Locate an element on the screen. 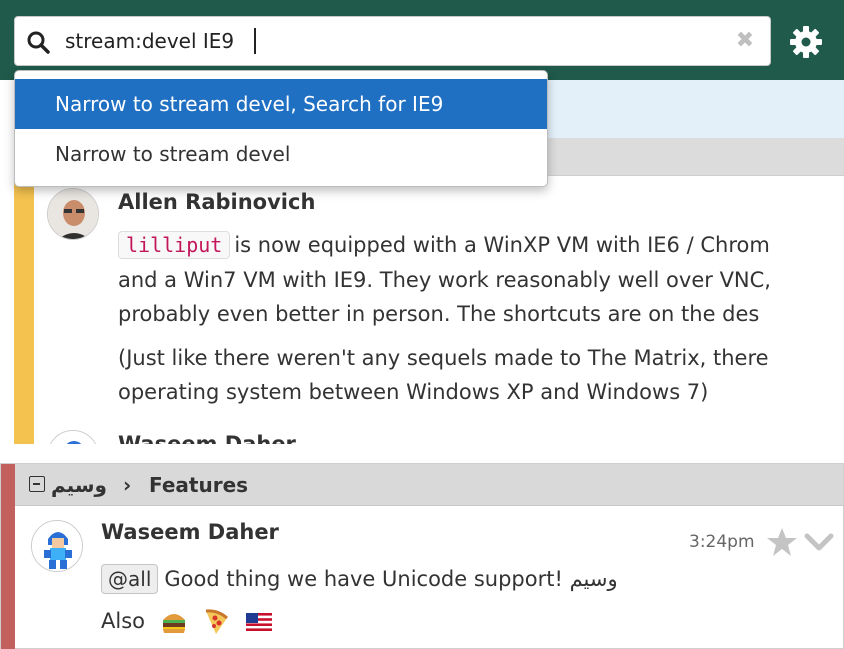  message-line: Also is located at coordinates (187, 622).